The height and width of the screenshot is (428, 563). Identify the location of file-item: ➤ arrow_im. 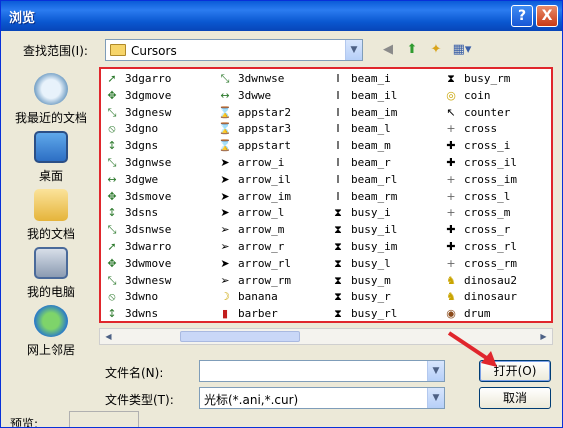
(254, 197).